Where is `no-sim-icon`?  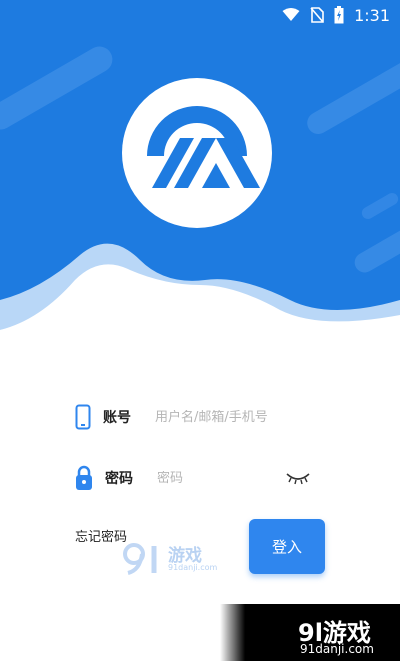
no-sim-icon is located at coordinates (317, 15).